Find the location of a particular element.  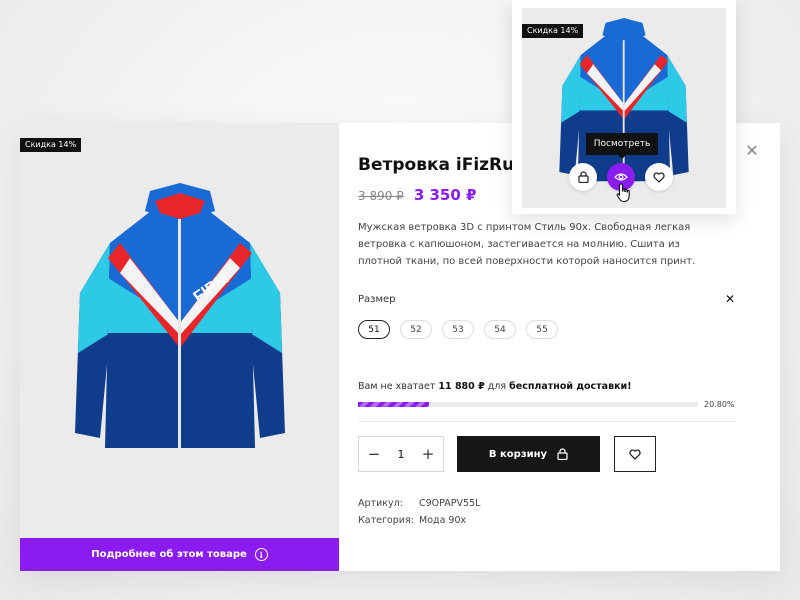

price-row: 3 890 ₽ 3 350 ₽ is located at coordinates (417, 195).